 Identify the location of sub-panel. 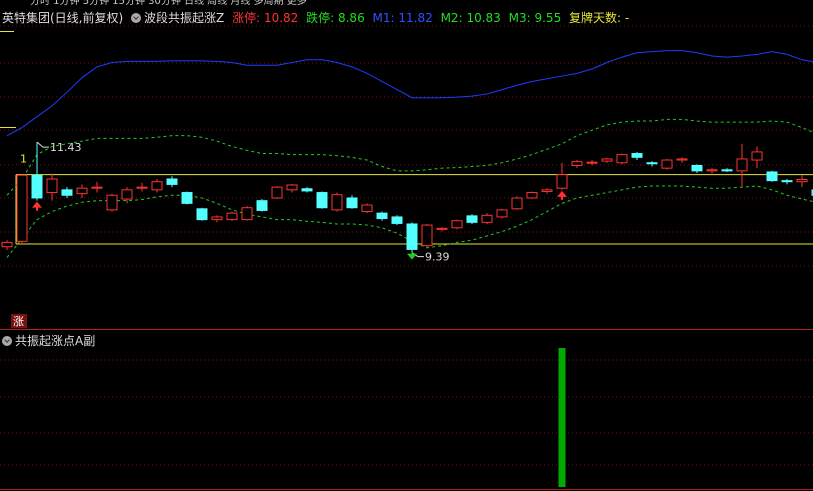
(562, 417).